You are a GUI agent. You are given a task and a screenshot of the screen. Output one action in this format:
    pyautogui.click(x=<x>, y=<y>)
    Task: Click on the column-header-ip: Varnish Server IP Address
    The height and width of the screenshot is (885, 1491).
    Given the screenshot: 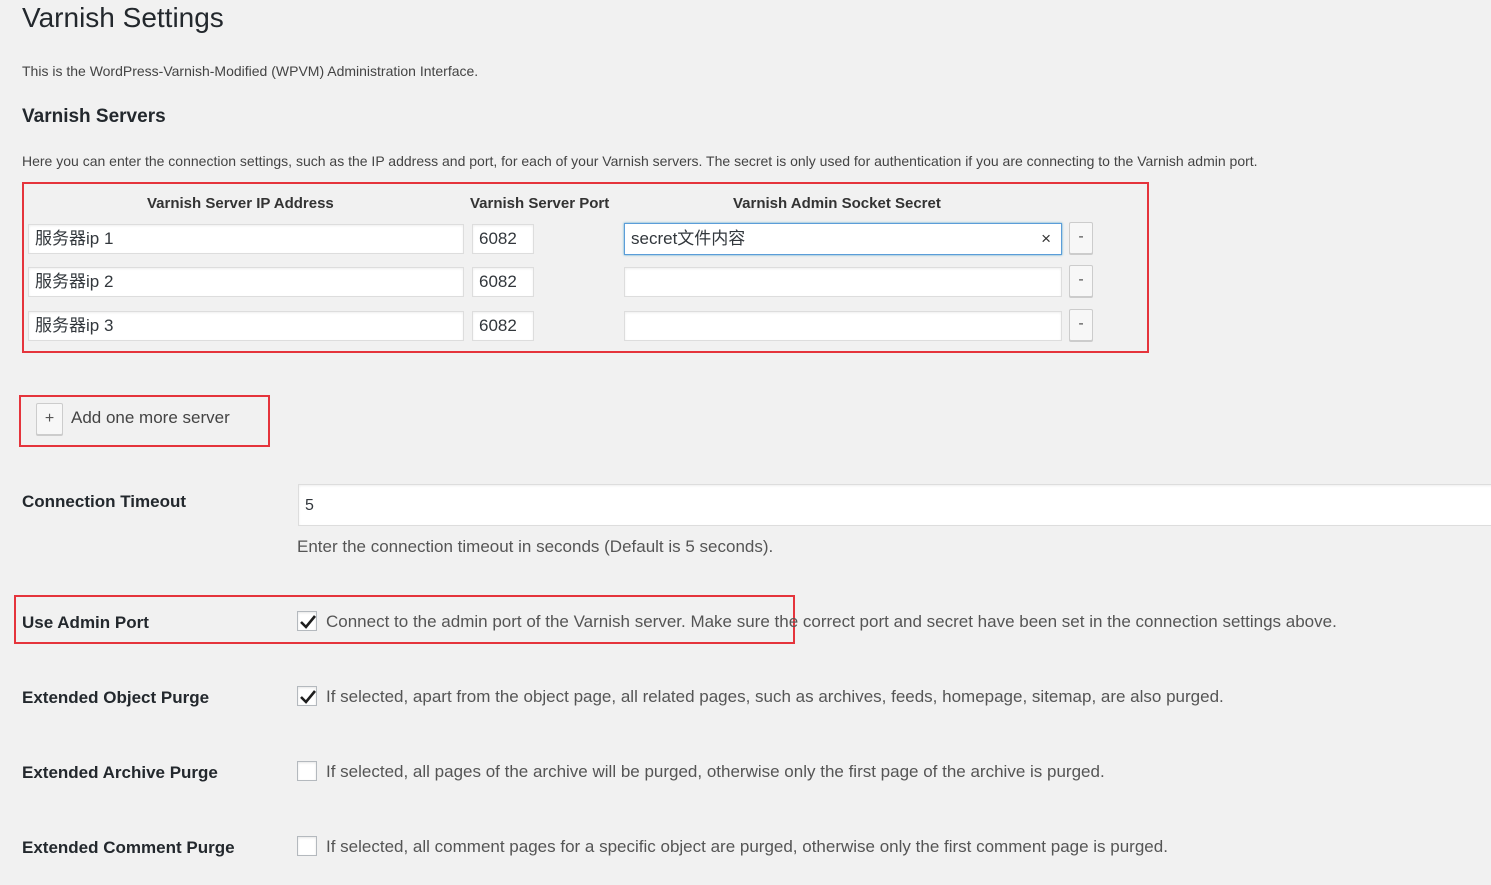 What is the action you would take?
    pyautogui.click(x=240, y=203)
    